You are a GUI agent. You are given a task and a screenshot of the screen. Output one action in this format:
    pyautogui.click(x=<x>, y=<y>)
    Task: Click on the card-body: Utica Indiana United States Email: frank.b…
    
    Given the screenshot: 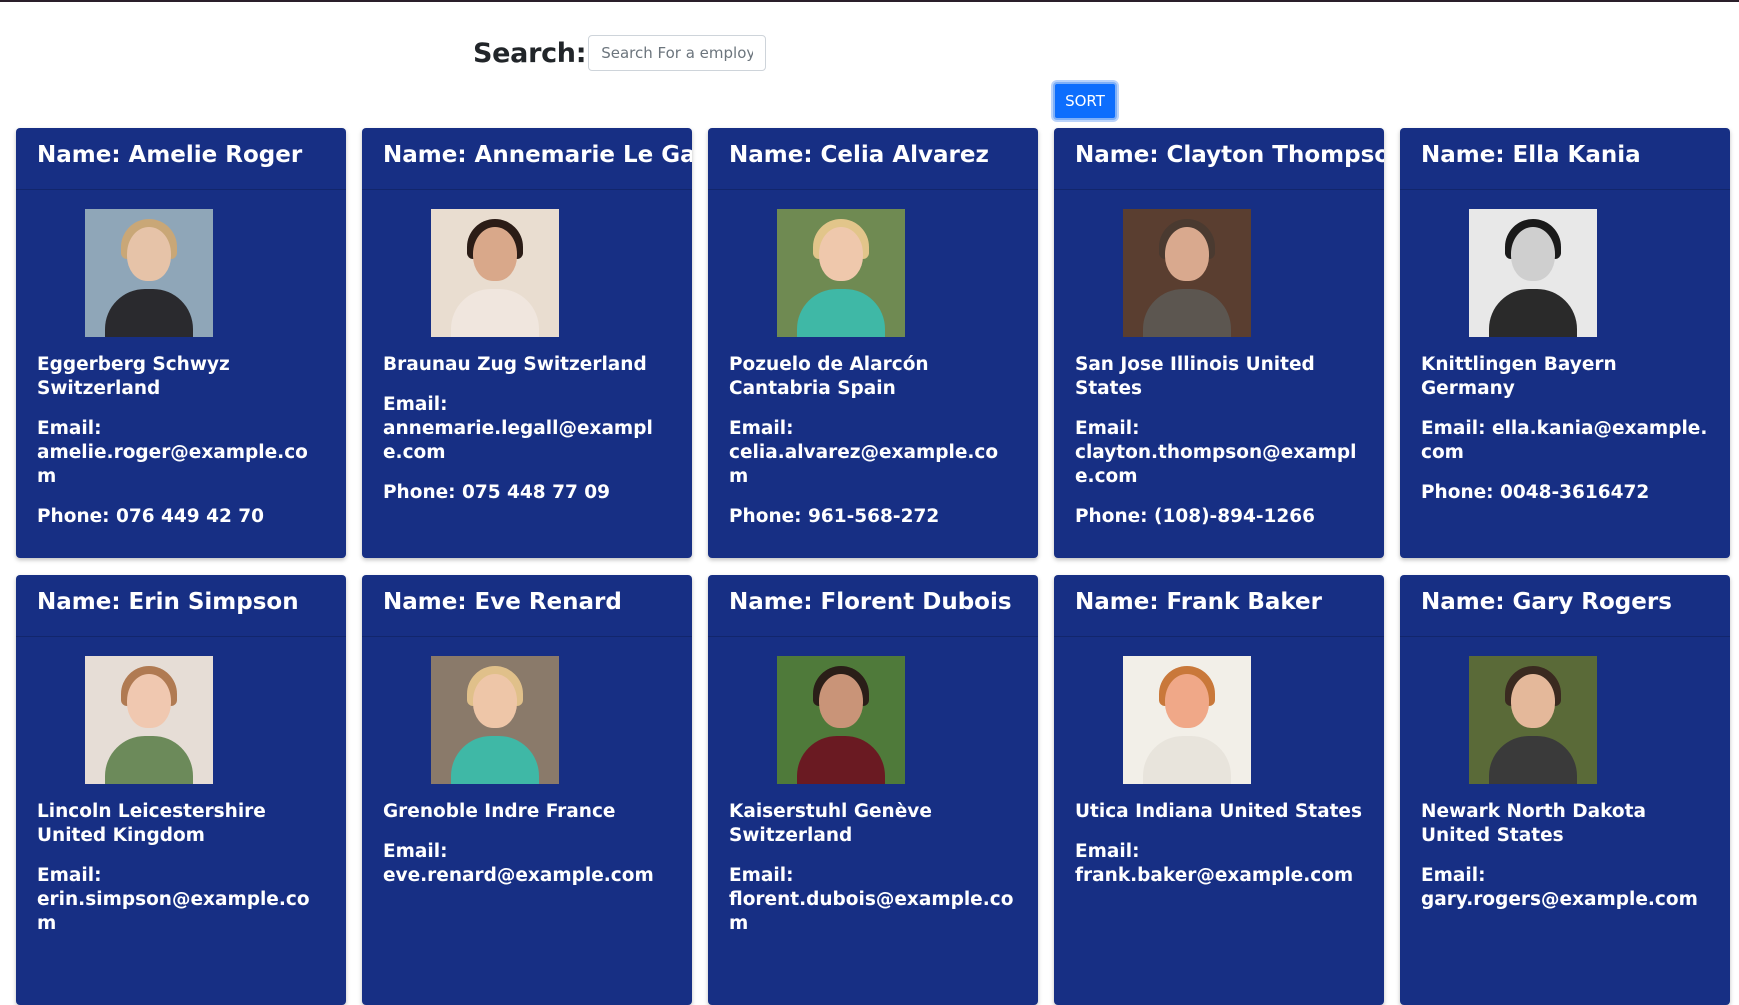 What is the action you would take?
    pyautogui.click(x=1219, y=762)
    